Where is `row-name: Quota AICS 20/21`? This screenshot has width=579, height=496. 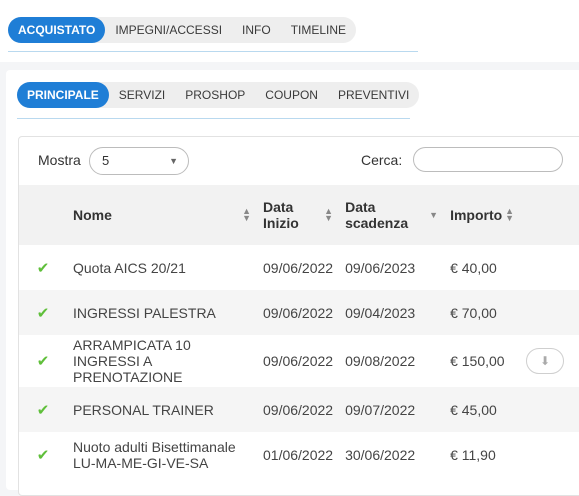 row-name: Quota AICS 20/21 is located at coordinates (162, 267).